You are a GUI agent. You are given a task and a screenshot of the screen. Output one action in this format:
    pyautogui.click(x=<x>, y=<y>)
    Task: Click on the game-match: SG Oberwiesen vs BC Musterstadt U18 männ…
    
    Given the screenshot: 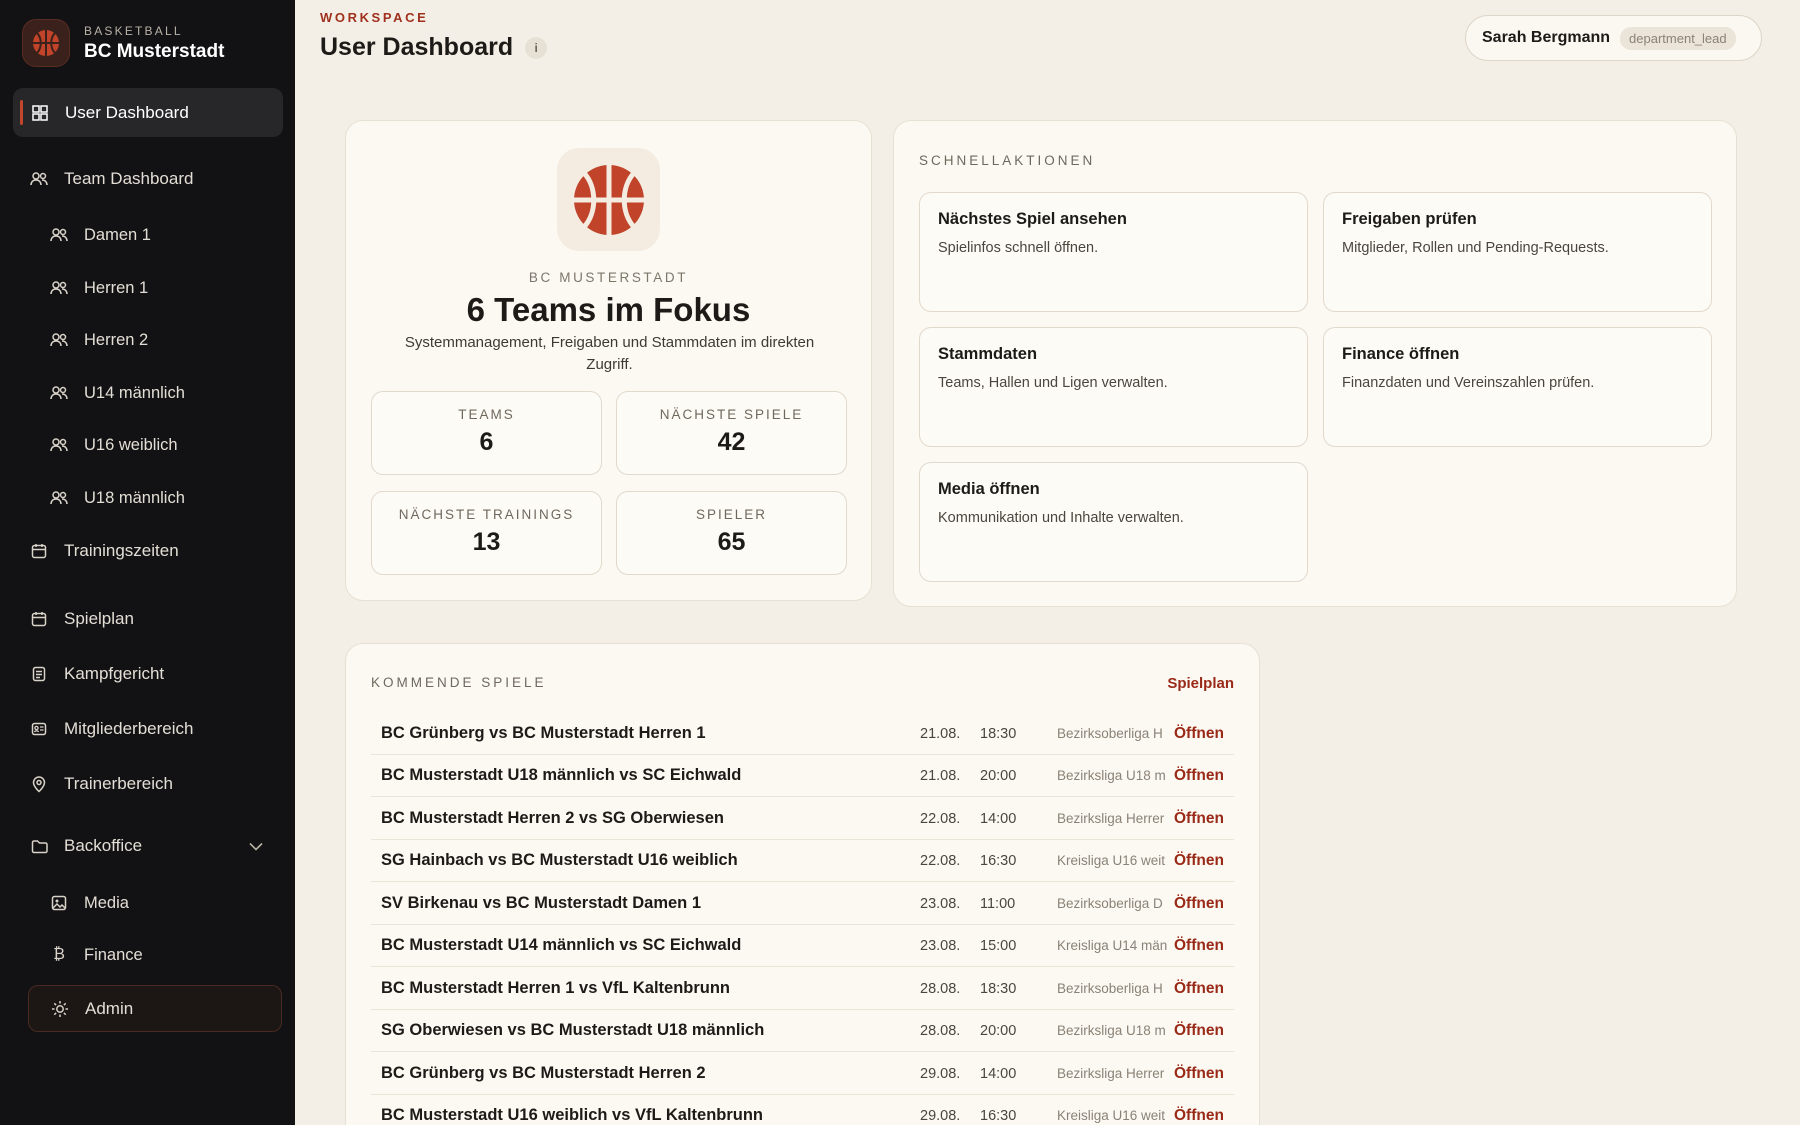 What is the action you would take?
    pyautogui.click(x=573, y=1030)
    